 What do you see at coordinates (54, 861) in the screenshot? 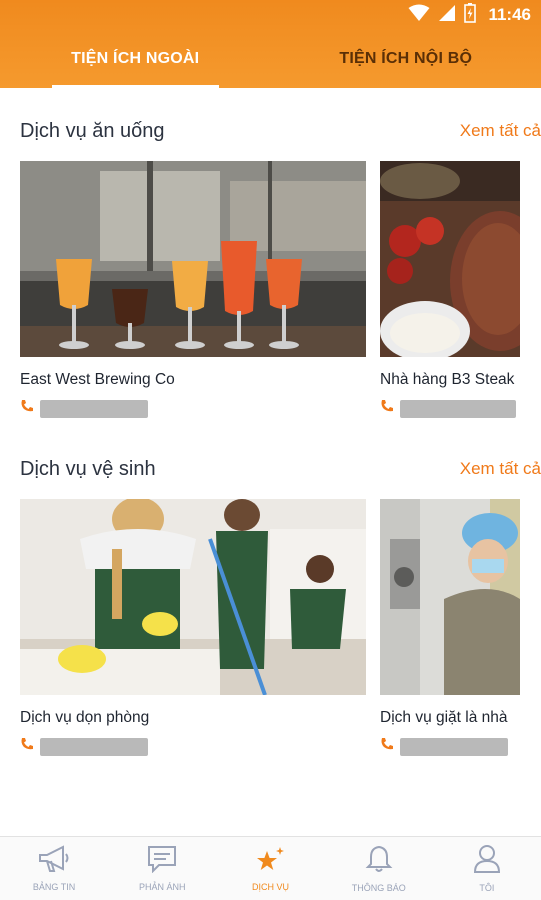
I see `megaphone-icon` at bounding box center [54, 861].